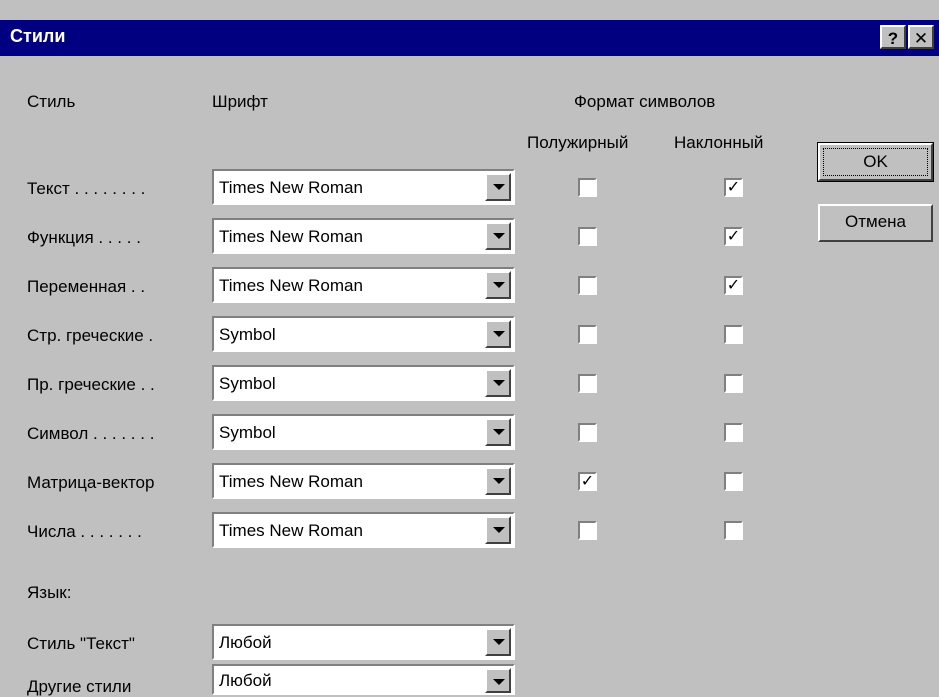 Image resolution: width=939 pixels, height=697 pixels. What do you see at coordinates (363, 383) in the screenshot?
I see `font-select-uppercase-greek: Symbol` at bounding box center [363, 383].